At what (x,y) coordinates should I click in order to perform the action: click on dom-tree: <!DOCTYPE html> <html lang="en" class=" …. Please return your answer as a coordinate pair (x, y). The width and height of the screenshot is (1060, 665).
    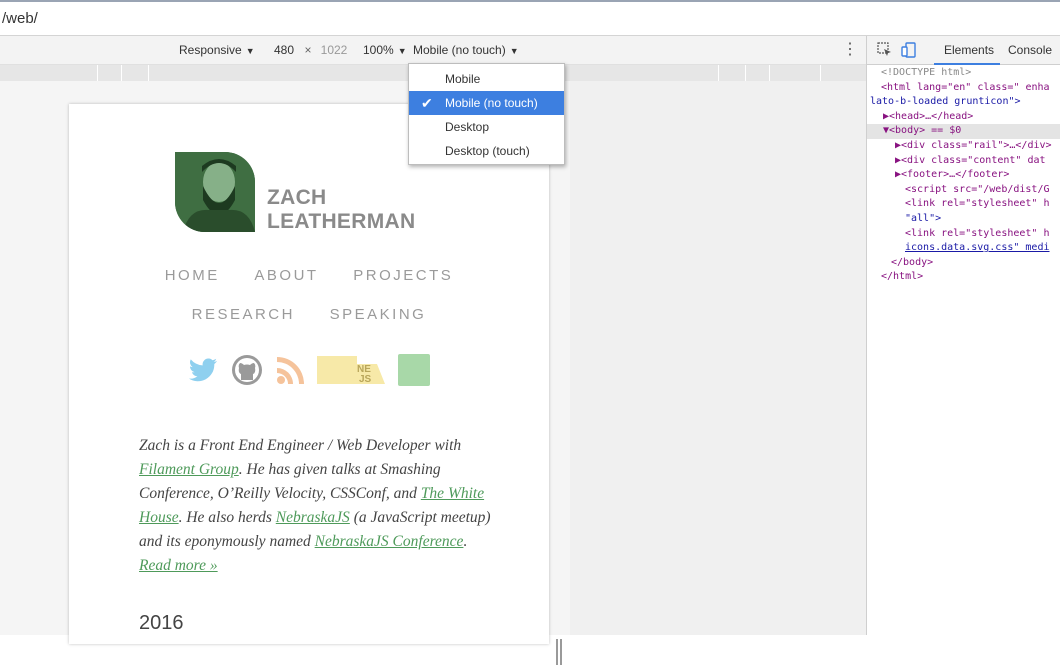
    Looking at the image, I should click on (963, 175).